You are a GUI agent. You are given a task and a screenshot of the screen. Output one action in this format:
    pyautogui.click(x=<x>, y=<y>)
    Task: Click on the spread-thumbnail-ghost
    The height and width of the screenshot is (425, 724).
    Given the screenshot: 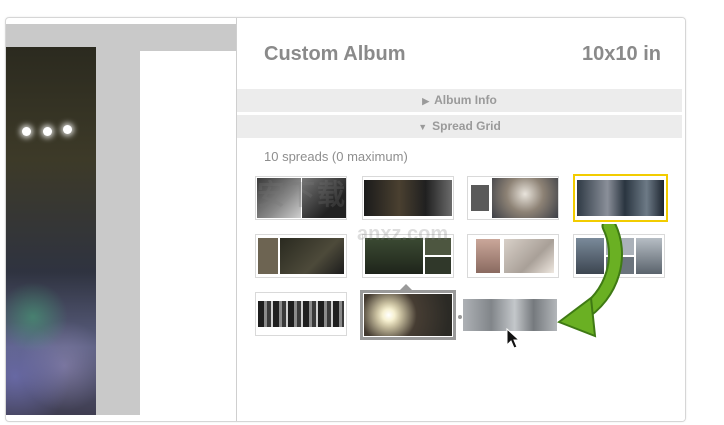 What is the action you would take?
    pyautogui.click(x=510, y=315)
    